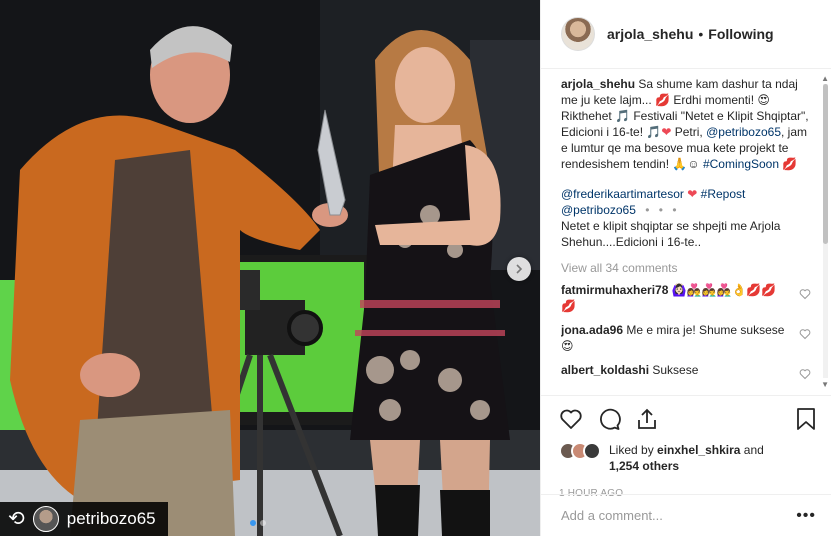  I want to click on comment-username: jona.ada96, so click(592, 330).